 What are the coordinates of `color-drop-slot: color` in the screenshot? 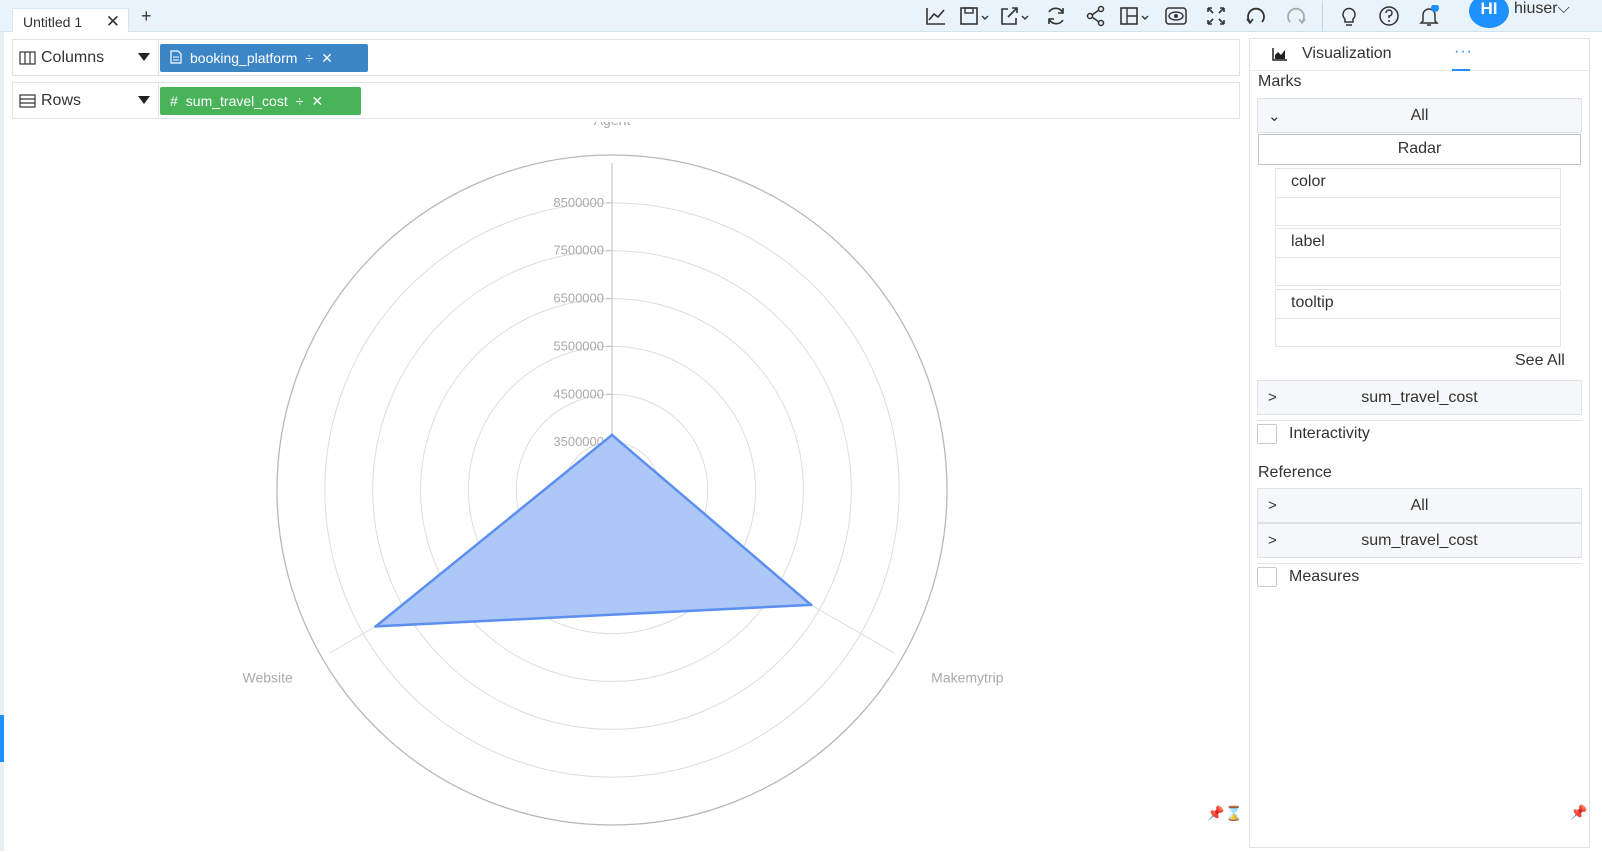 It's located at (1418, 197).